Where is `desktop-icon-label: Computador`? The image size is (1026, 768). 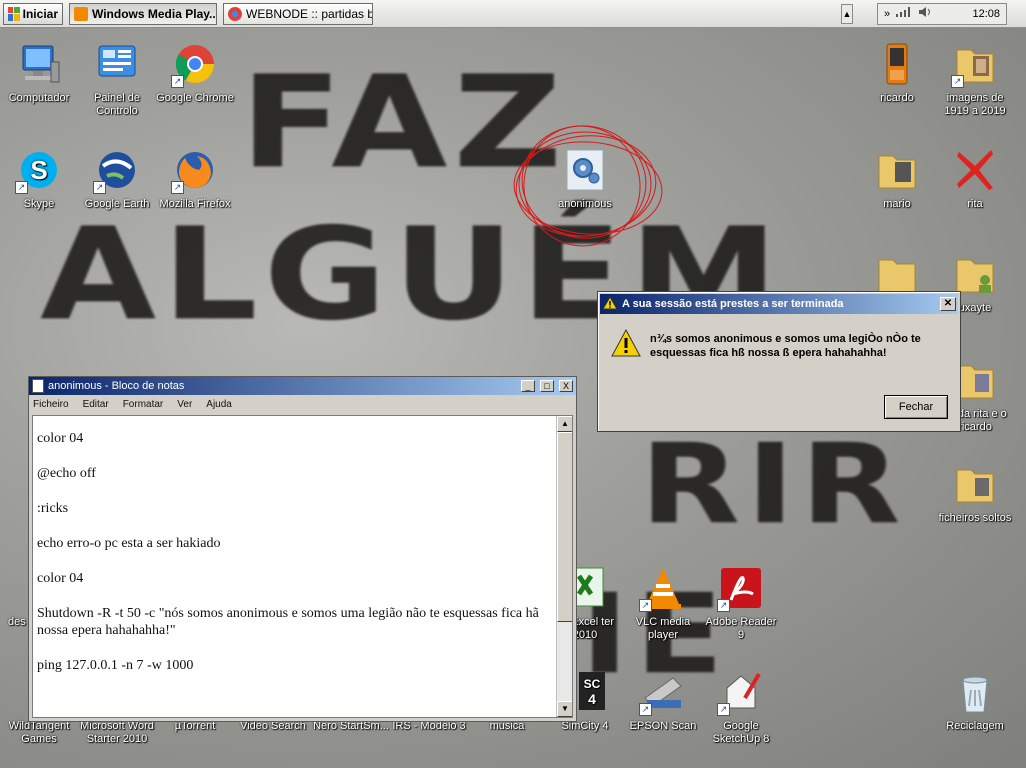 desktop-icon-label: Computador is located at coordinates (39, 98).